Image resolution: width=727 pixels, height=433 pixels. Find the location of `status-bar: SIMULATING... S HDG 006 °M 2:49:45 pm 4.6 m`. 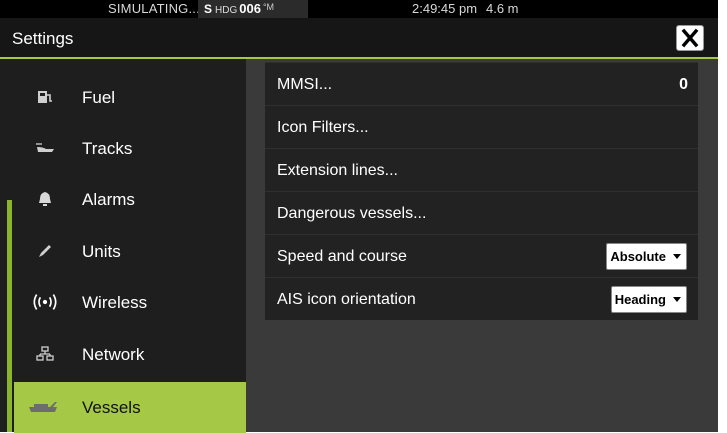

status-bar: SIMULATING... S HDG 006 °M 2:49:45 pm 4.6 m is located at coordinates (359, 9).